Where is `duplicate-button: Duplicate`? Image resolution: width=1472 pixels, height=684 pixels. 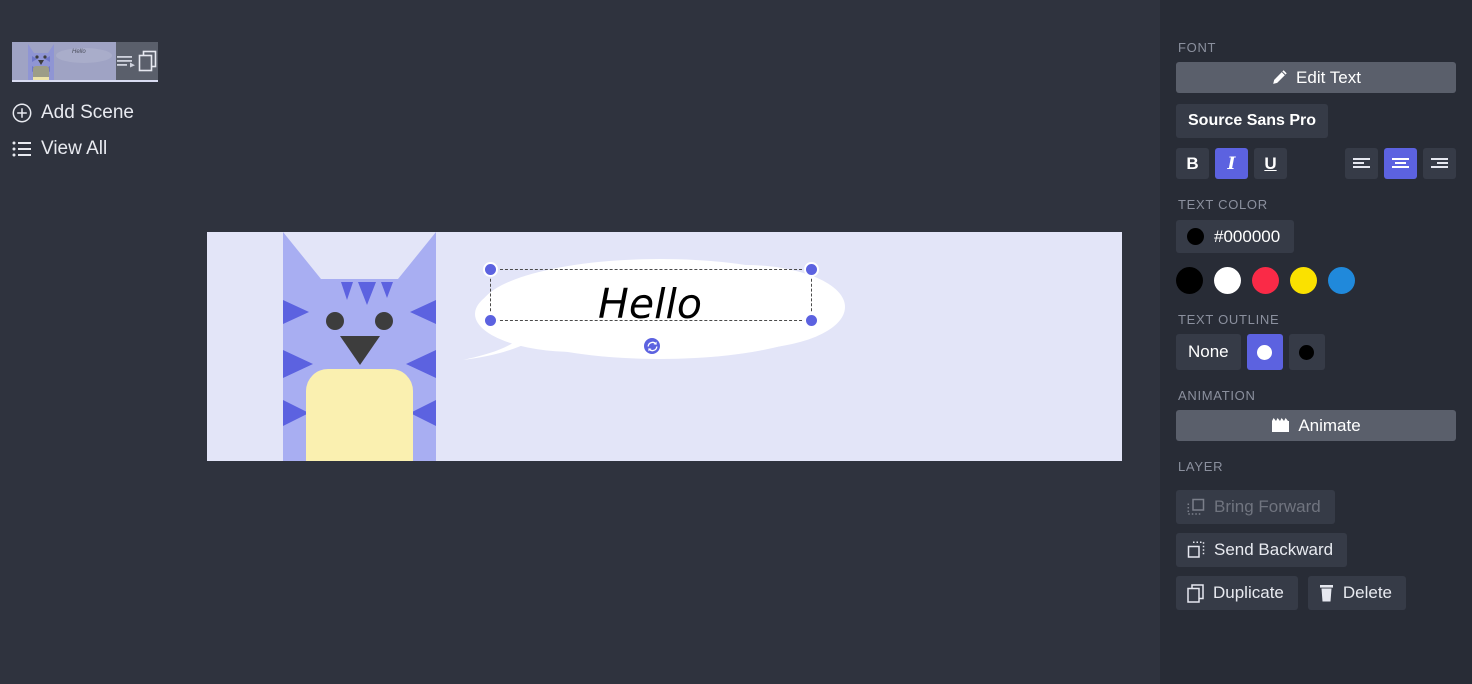
duplicate-button: Duplicate is located at coordinates (1237, 593).